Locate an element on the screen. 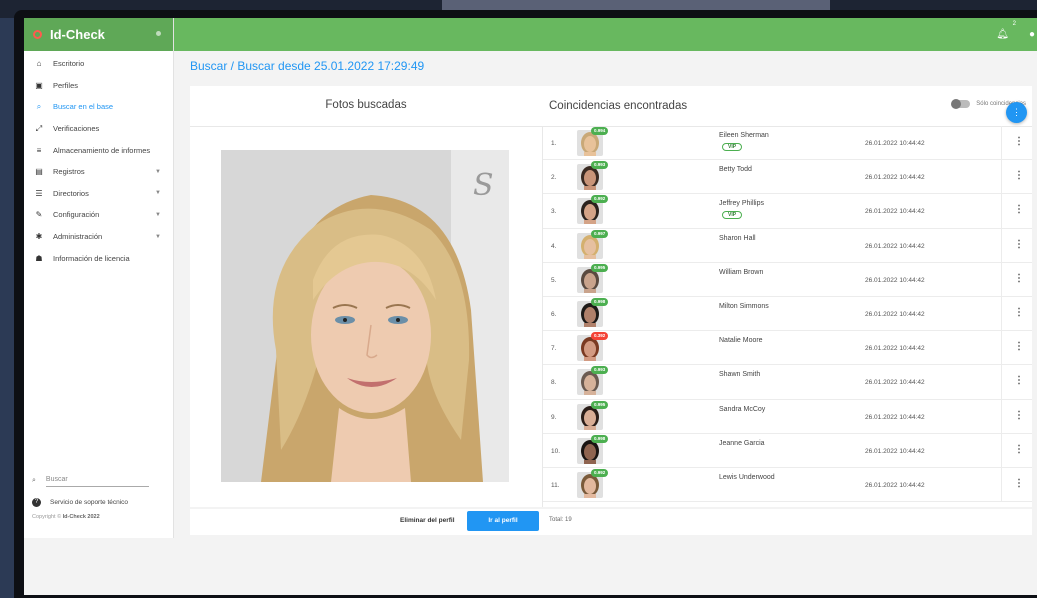  sidebar-item-6: ☰ Directorios ▼ is located at coordinates (98, 194).